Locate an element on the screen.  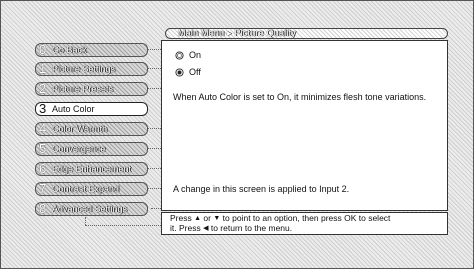
menu-item-go-back: 0 Go Back is located at coordinates (91, 50).